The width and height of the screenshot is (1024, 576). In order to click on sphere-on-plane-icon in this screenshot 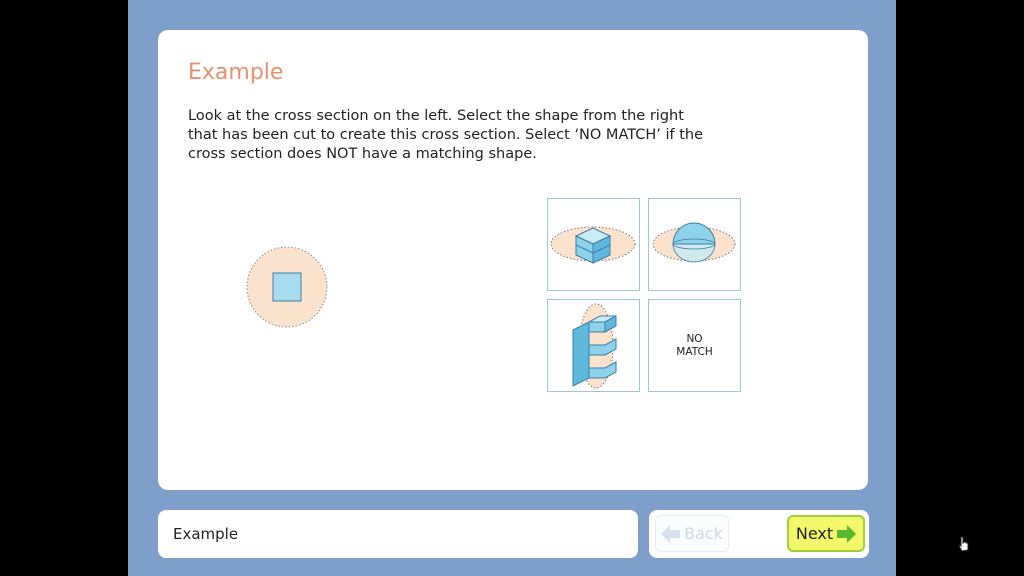, I will do `click(694, 242)`.